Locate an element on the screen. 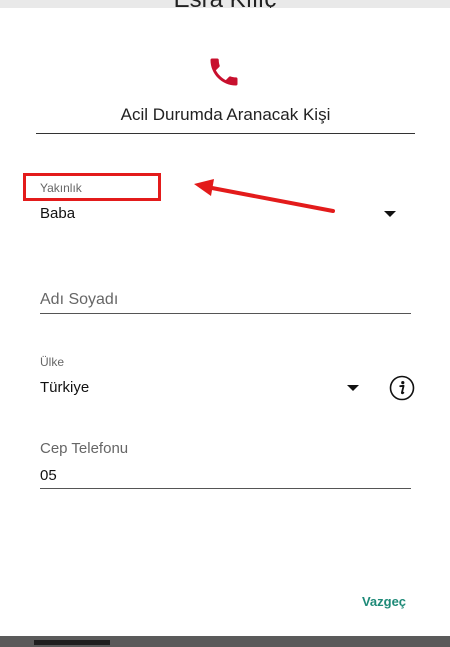 This screenshot has height=647, width=450. background-footer-bar is located at coordinates (72, 642).